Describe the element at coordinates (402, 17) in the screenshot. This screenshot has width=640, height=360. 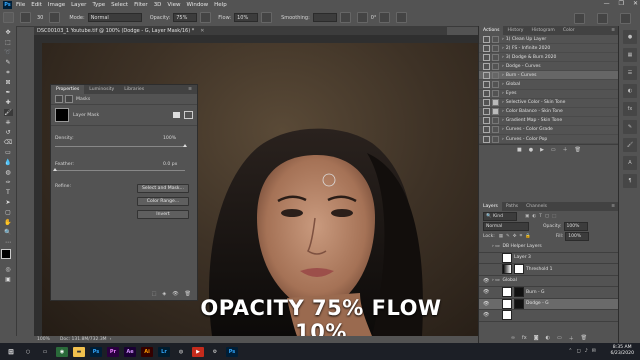
I see `symmetry-icon` at that location.